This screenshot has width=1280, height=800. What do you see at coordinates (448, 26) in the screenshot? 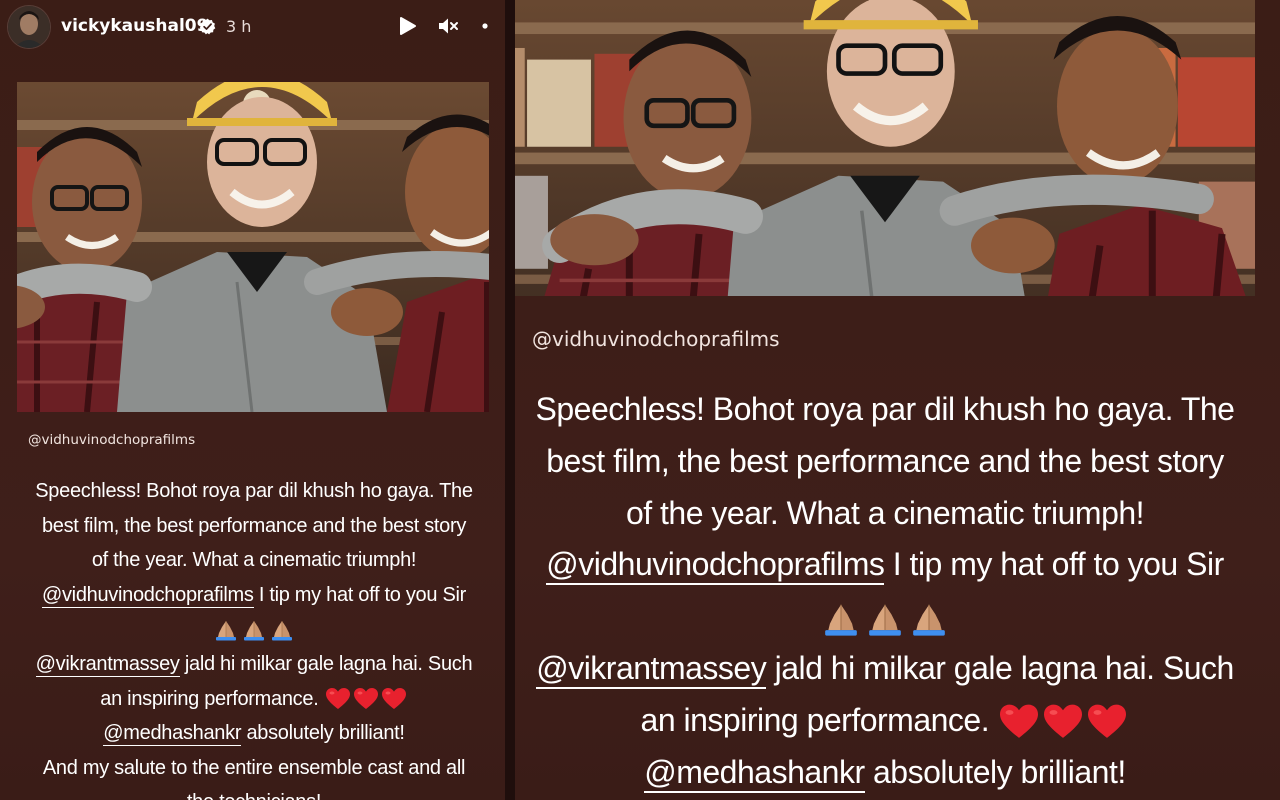
I see `mute-icon` at bounding box center [448, 26].